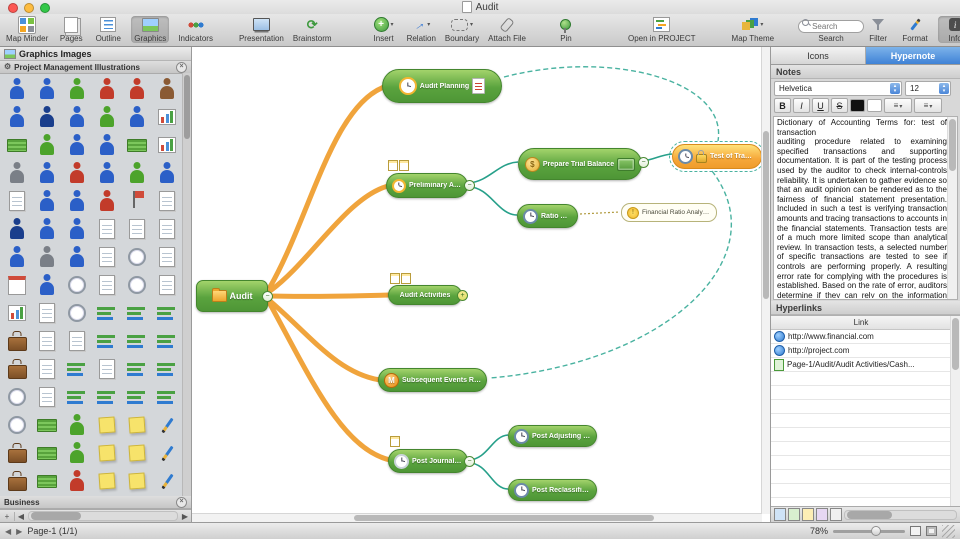 This screenshot has width=960, height=539. What do you see at coordinates (17, 229) in the screenshot?
I see `clipart-thumbnail-pp-dblue` at bounding box center [17, 229].